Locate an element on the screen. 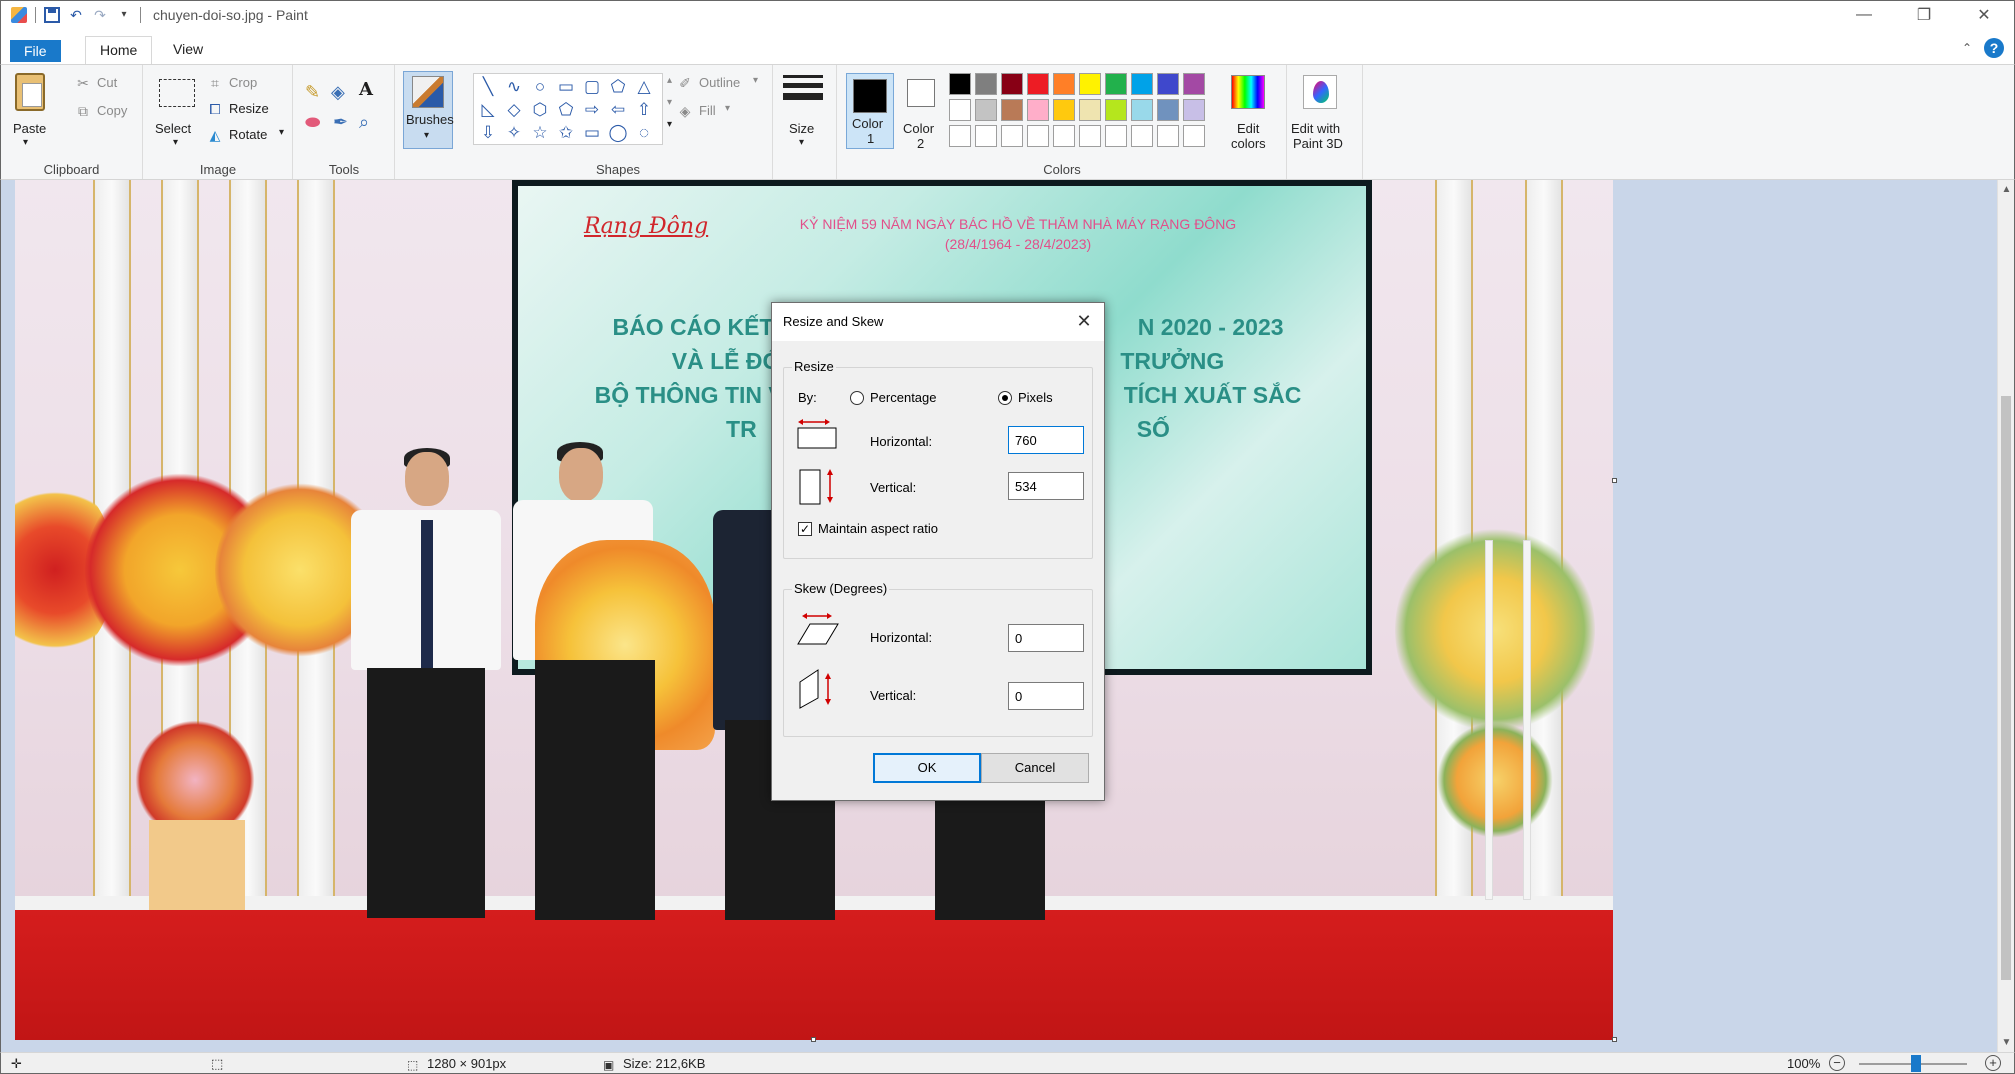 The width and height of the screenshot is (2015, 1074). shape-option-icon: ◌ is located at coordinates (644, 133).